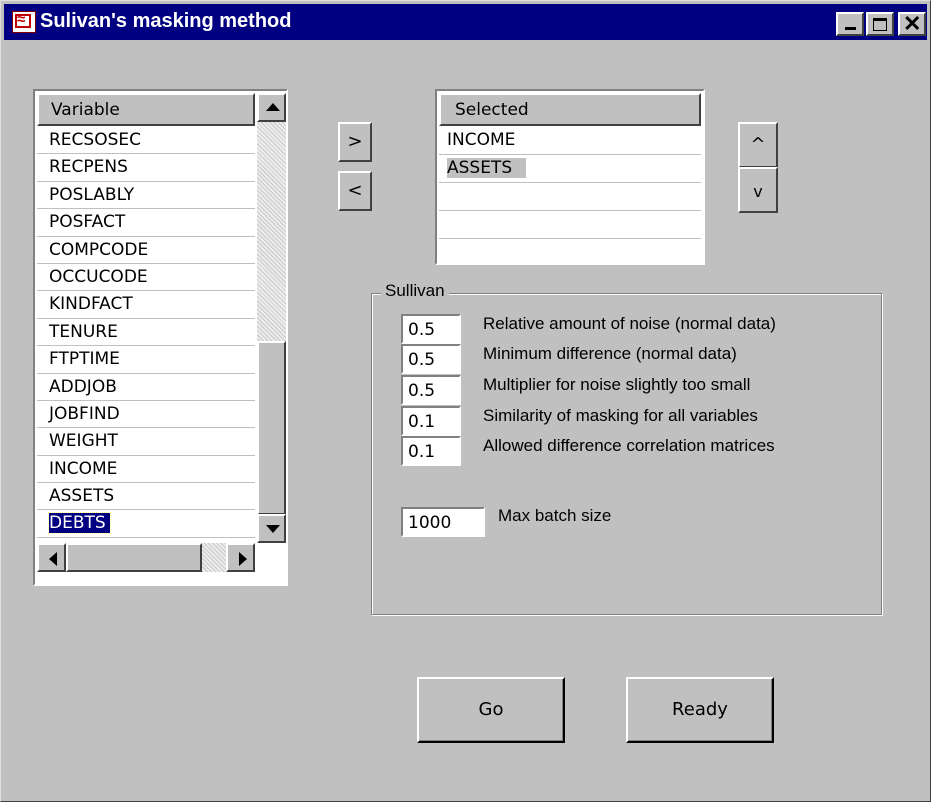  What do you see at coordinates (84, 413) in the screenshot?
I see `list-item-label: JOBFIND` at bounding box center [84, 413].